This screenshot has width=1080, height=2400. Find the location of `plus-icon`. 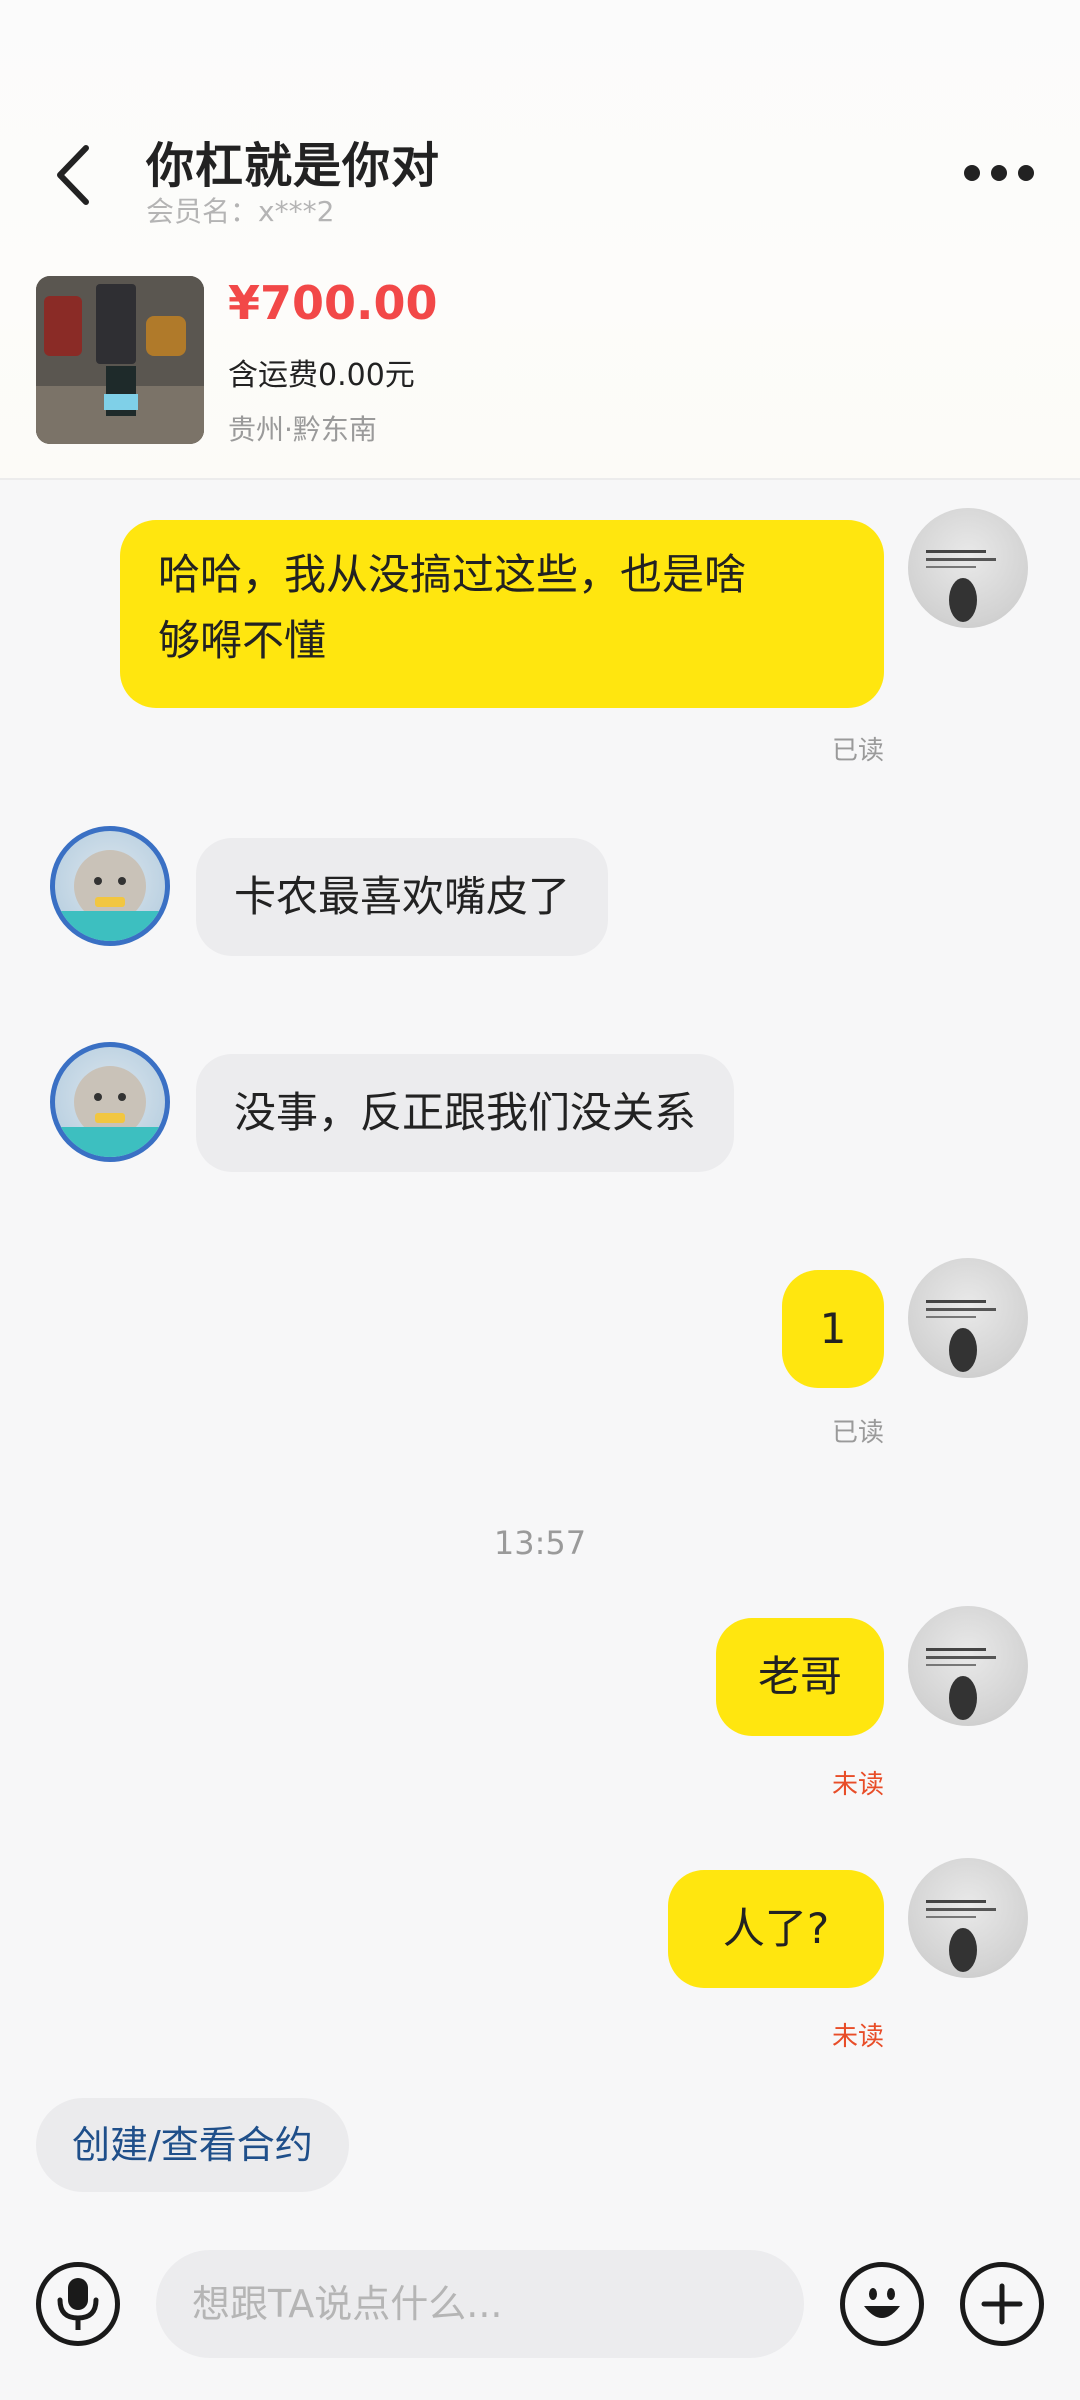

plus-icon is located at coordinates (1002, 2304).